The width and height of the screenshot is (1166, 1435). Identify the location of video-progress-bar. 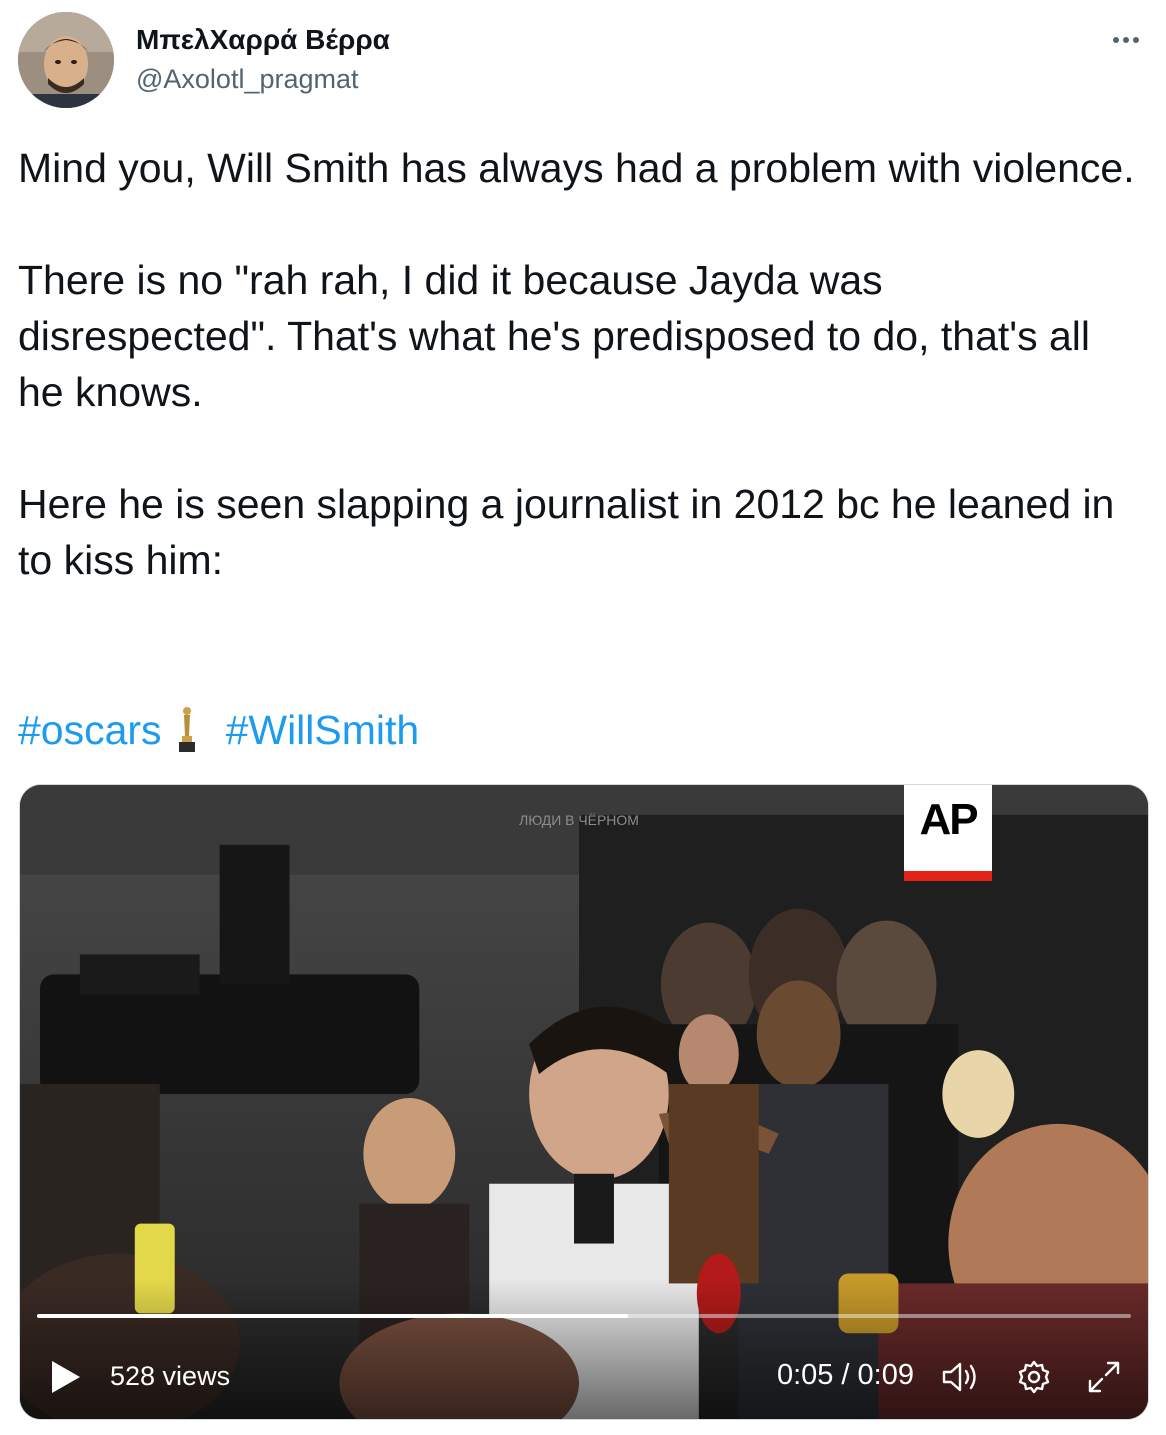
(584, 1316).